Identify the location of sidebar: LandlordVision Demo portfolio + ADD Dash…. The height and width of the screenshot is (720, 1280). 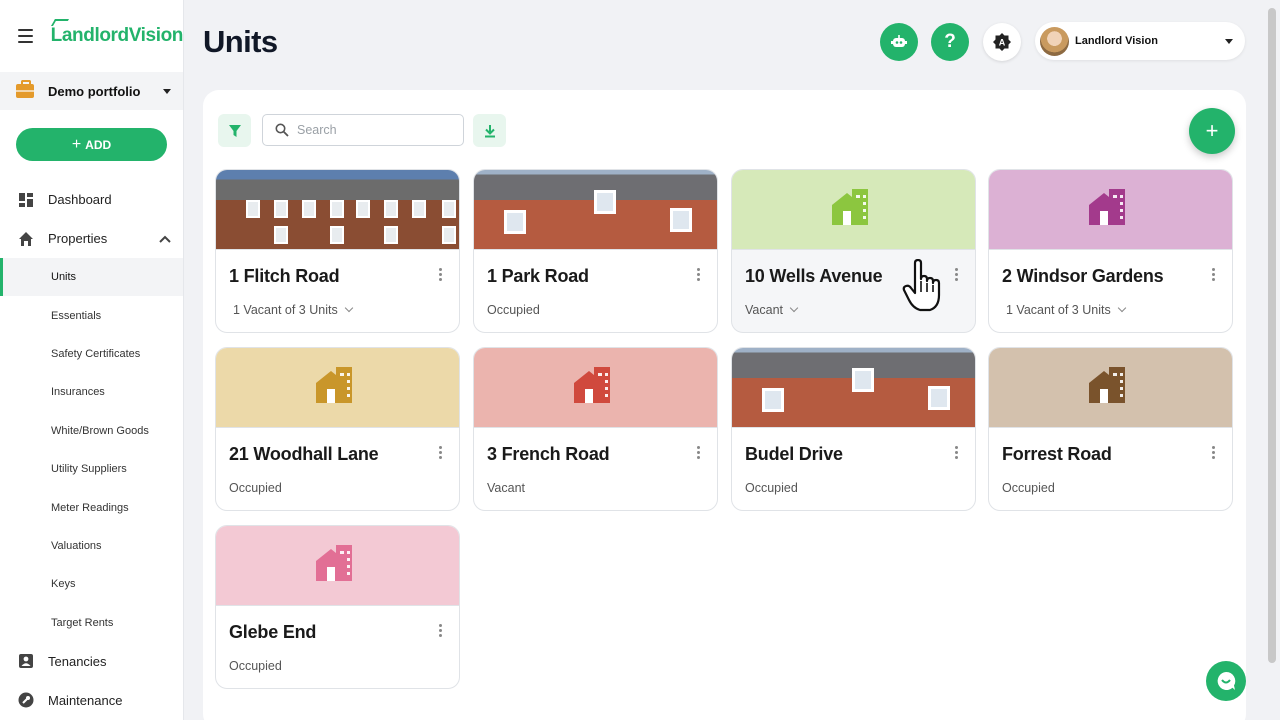
(92, 360).